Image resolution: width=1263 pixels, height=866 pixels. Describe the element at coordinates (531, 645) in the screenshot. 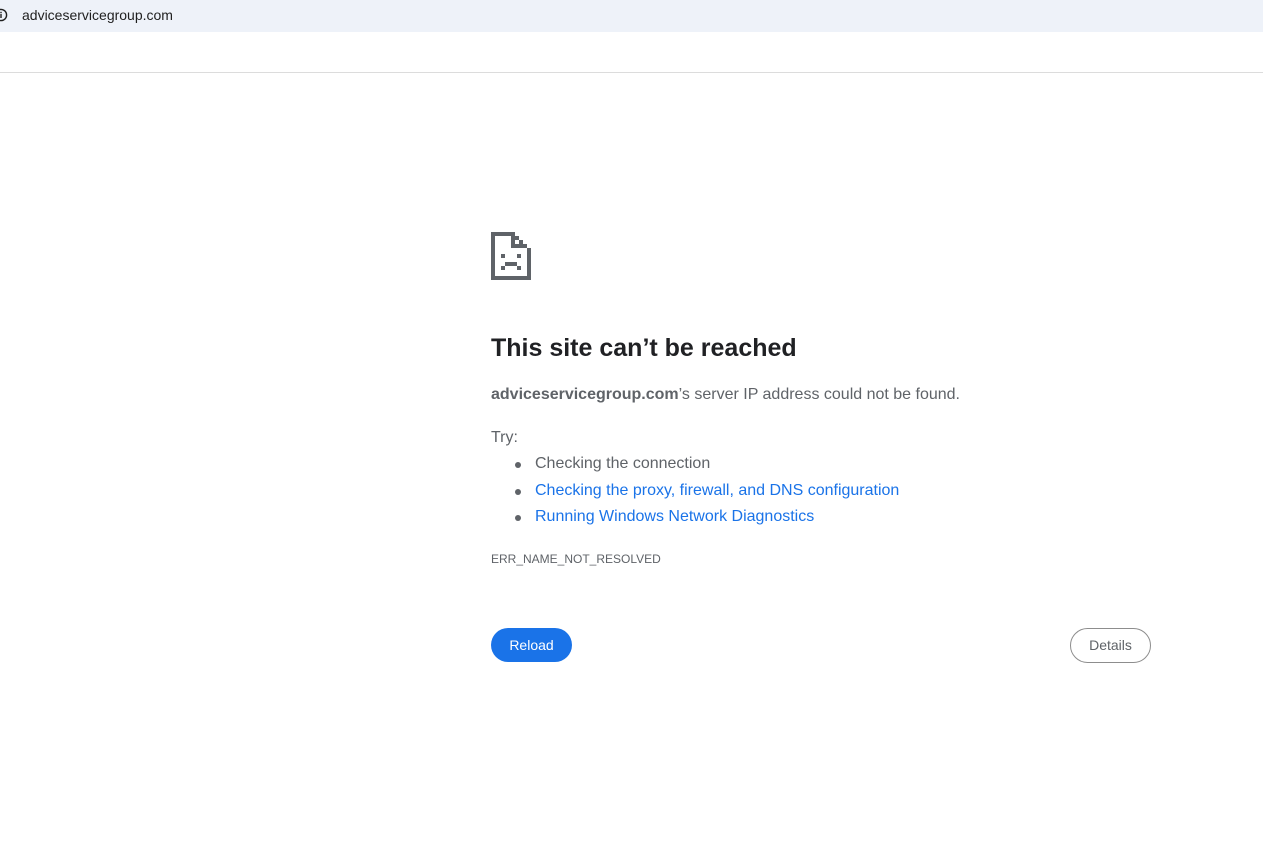

I see `reload-button: Reload` at that location.